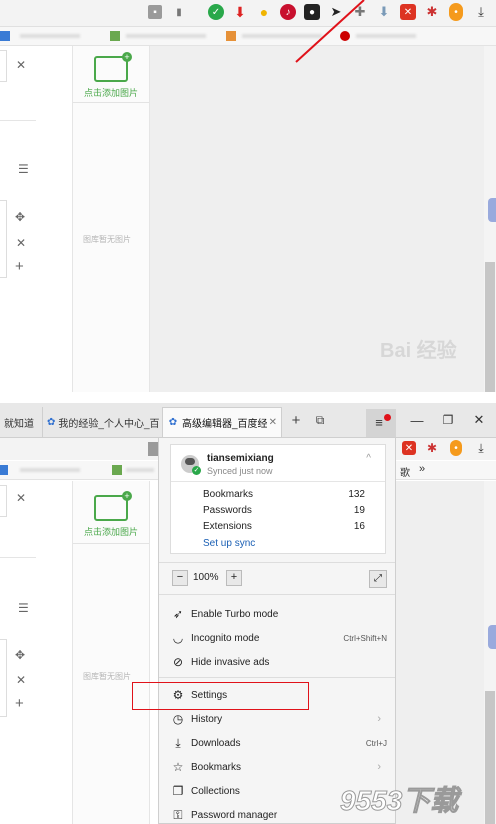  Describe the element at coordinates (229, 543) in the screenshot. I see `setup-sync-link: Set up sync` at that location.